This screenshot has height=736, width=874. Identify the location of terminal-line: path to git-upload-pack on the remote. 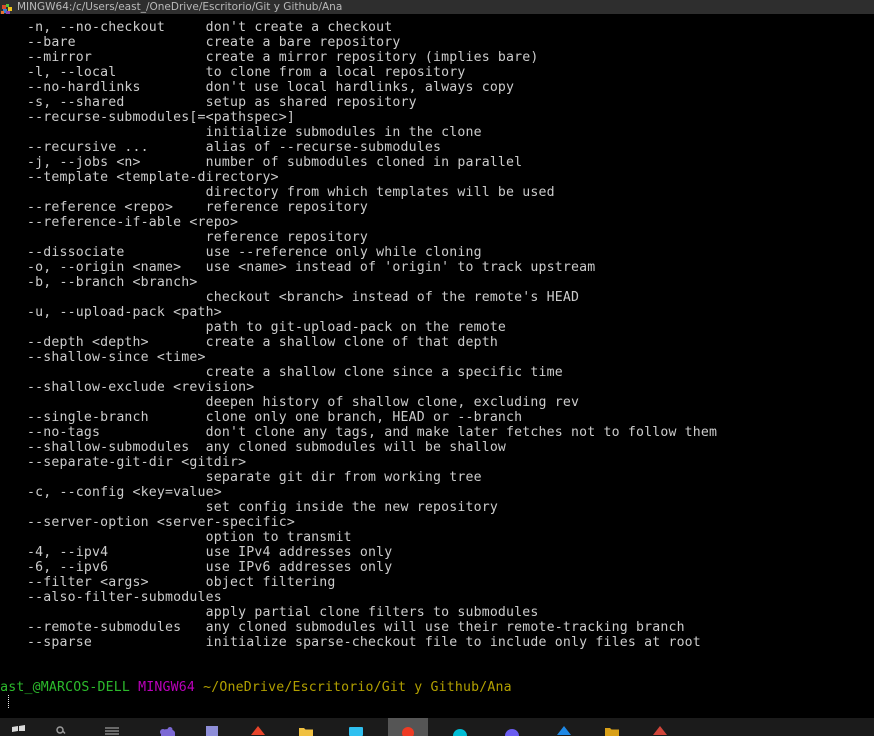
(267, 327).